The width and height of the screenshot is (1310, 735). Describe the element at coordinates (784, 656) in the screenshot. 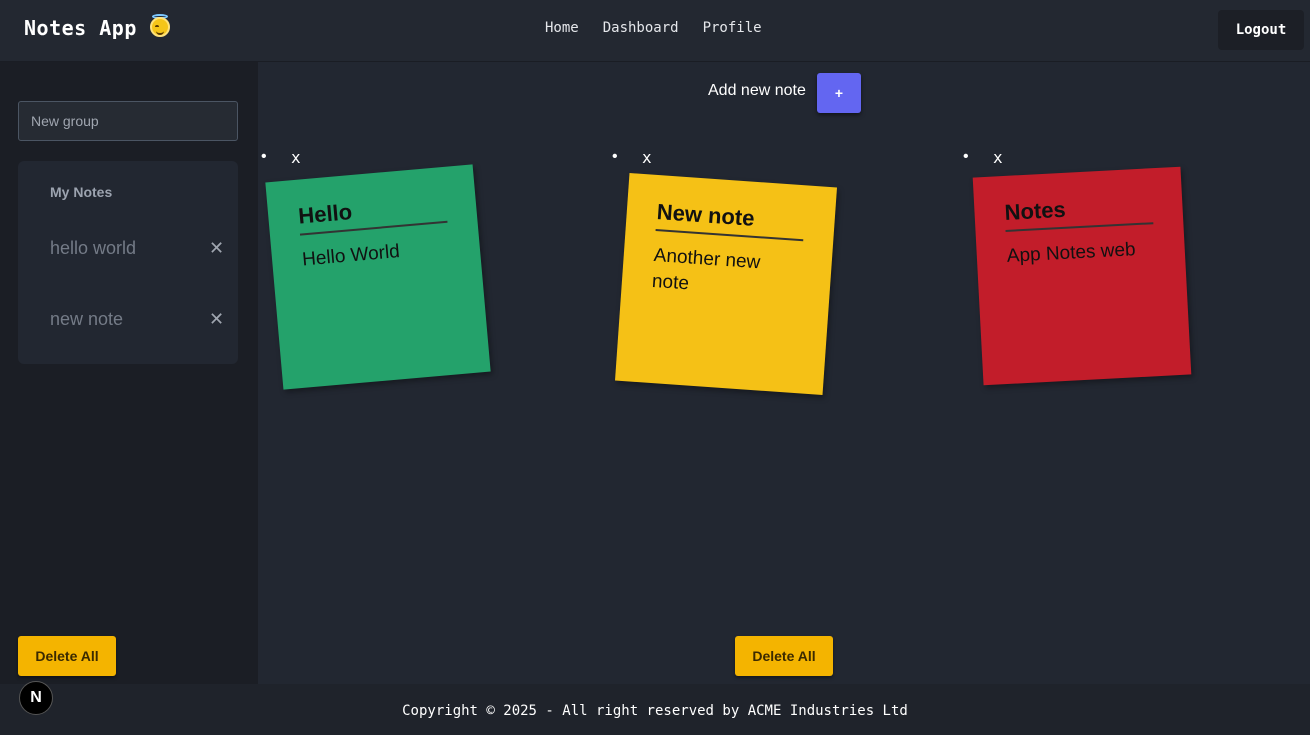

I see `delete-all-notes-button: Delete All` at that location.